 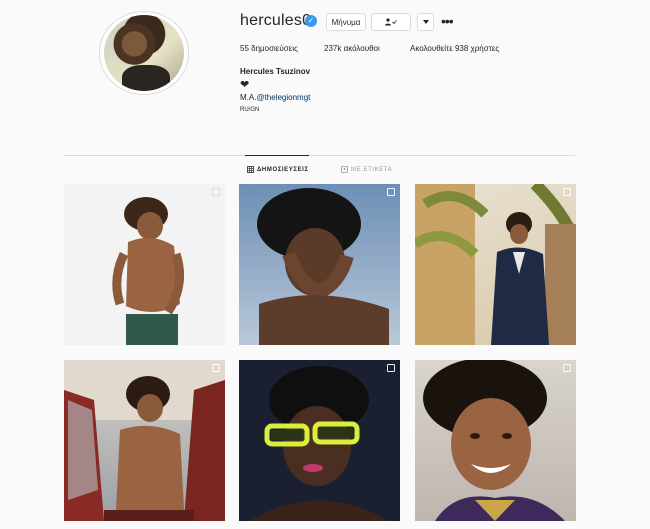 I want to click on following-count: Ακολουθείτε 938 χρήστες, so click(x=454, y=48).